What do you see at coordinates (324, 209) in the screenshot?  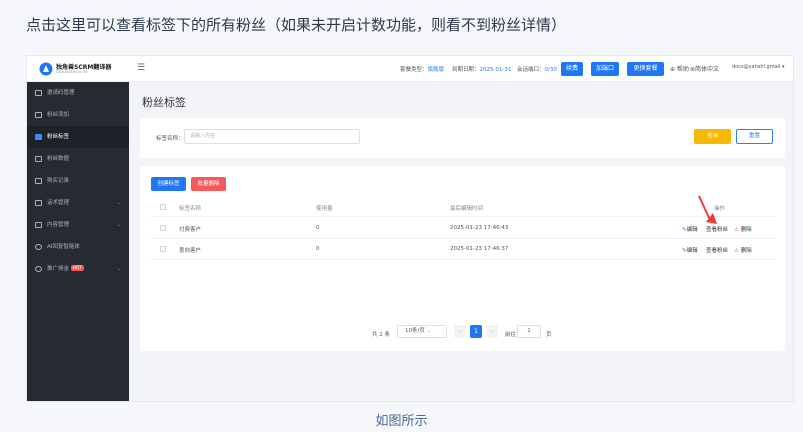 I see `column-header-usage: 使用量` at bounding box center [324, 209].